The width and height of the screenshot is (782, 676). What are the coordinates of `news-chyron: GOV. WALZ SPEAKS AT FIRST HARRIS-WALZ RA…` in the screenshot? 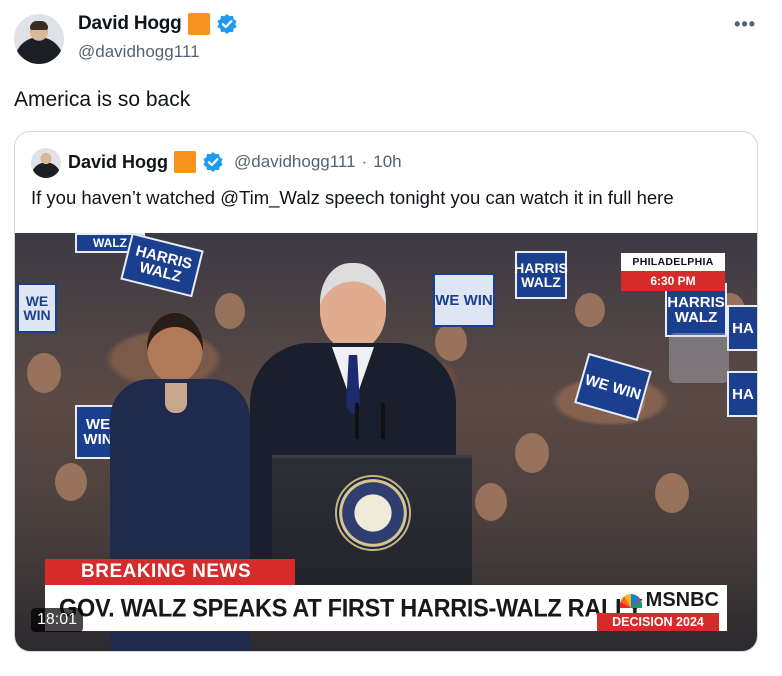 It's located at (386, 608).